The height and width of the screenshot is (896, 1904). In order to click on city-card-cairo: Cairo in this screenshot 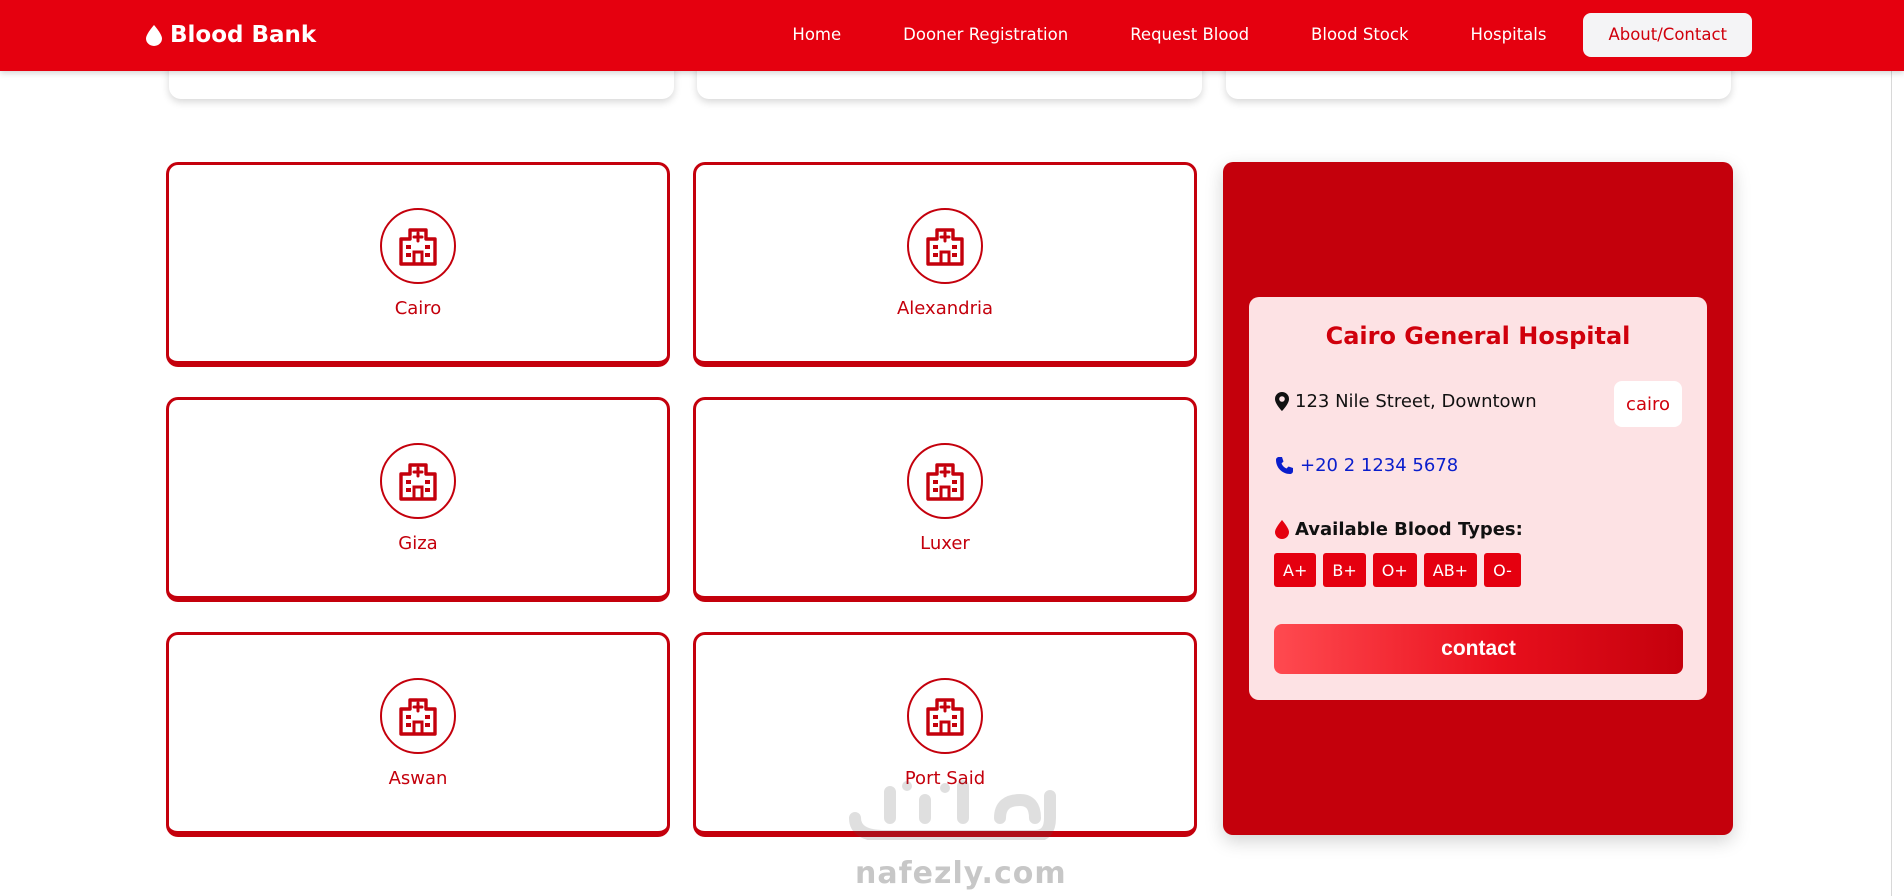, I will do `click(418, 264)`.